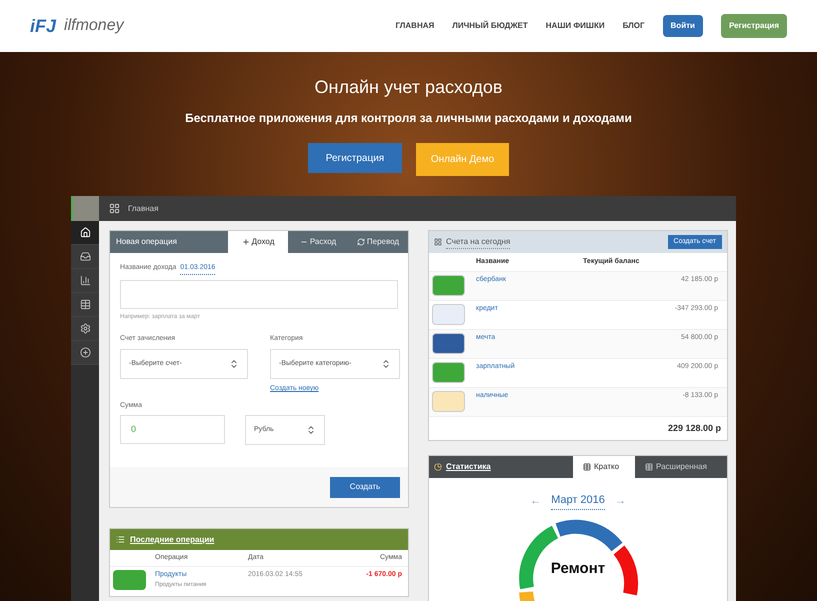 The width and height of the screenshot is (817, 601). Describe the element at coordinates (365, 487) in the screenshot. I see `create-button: Создать` at that location.